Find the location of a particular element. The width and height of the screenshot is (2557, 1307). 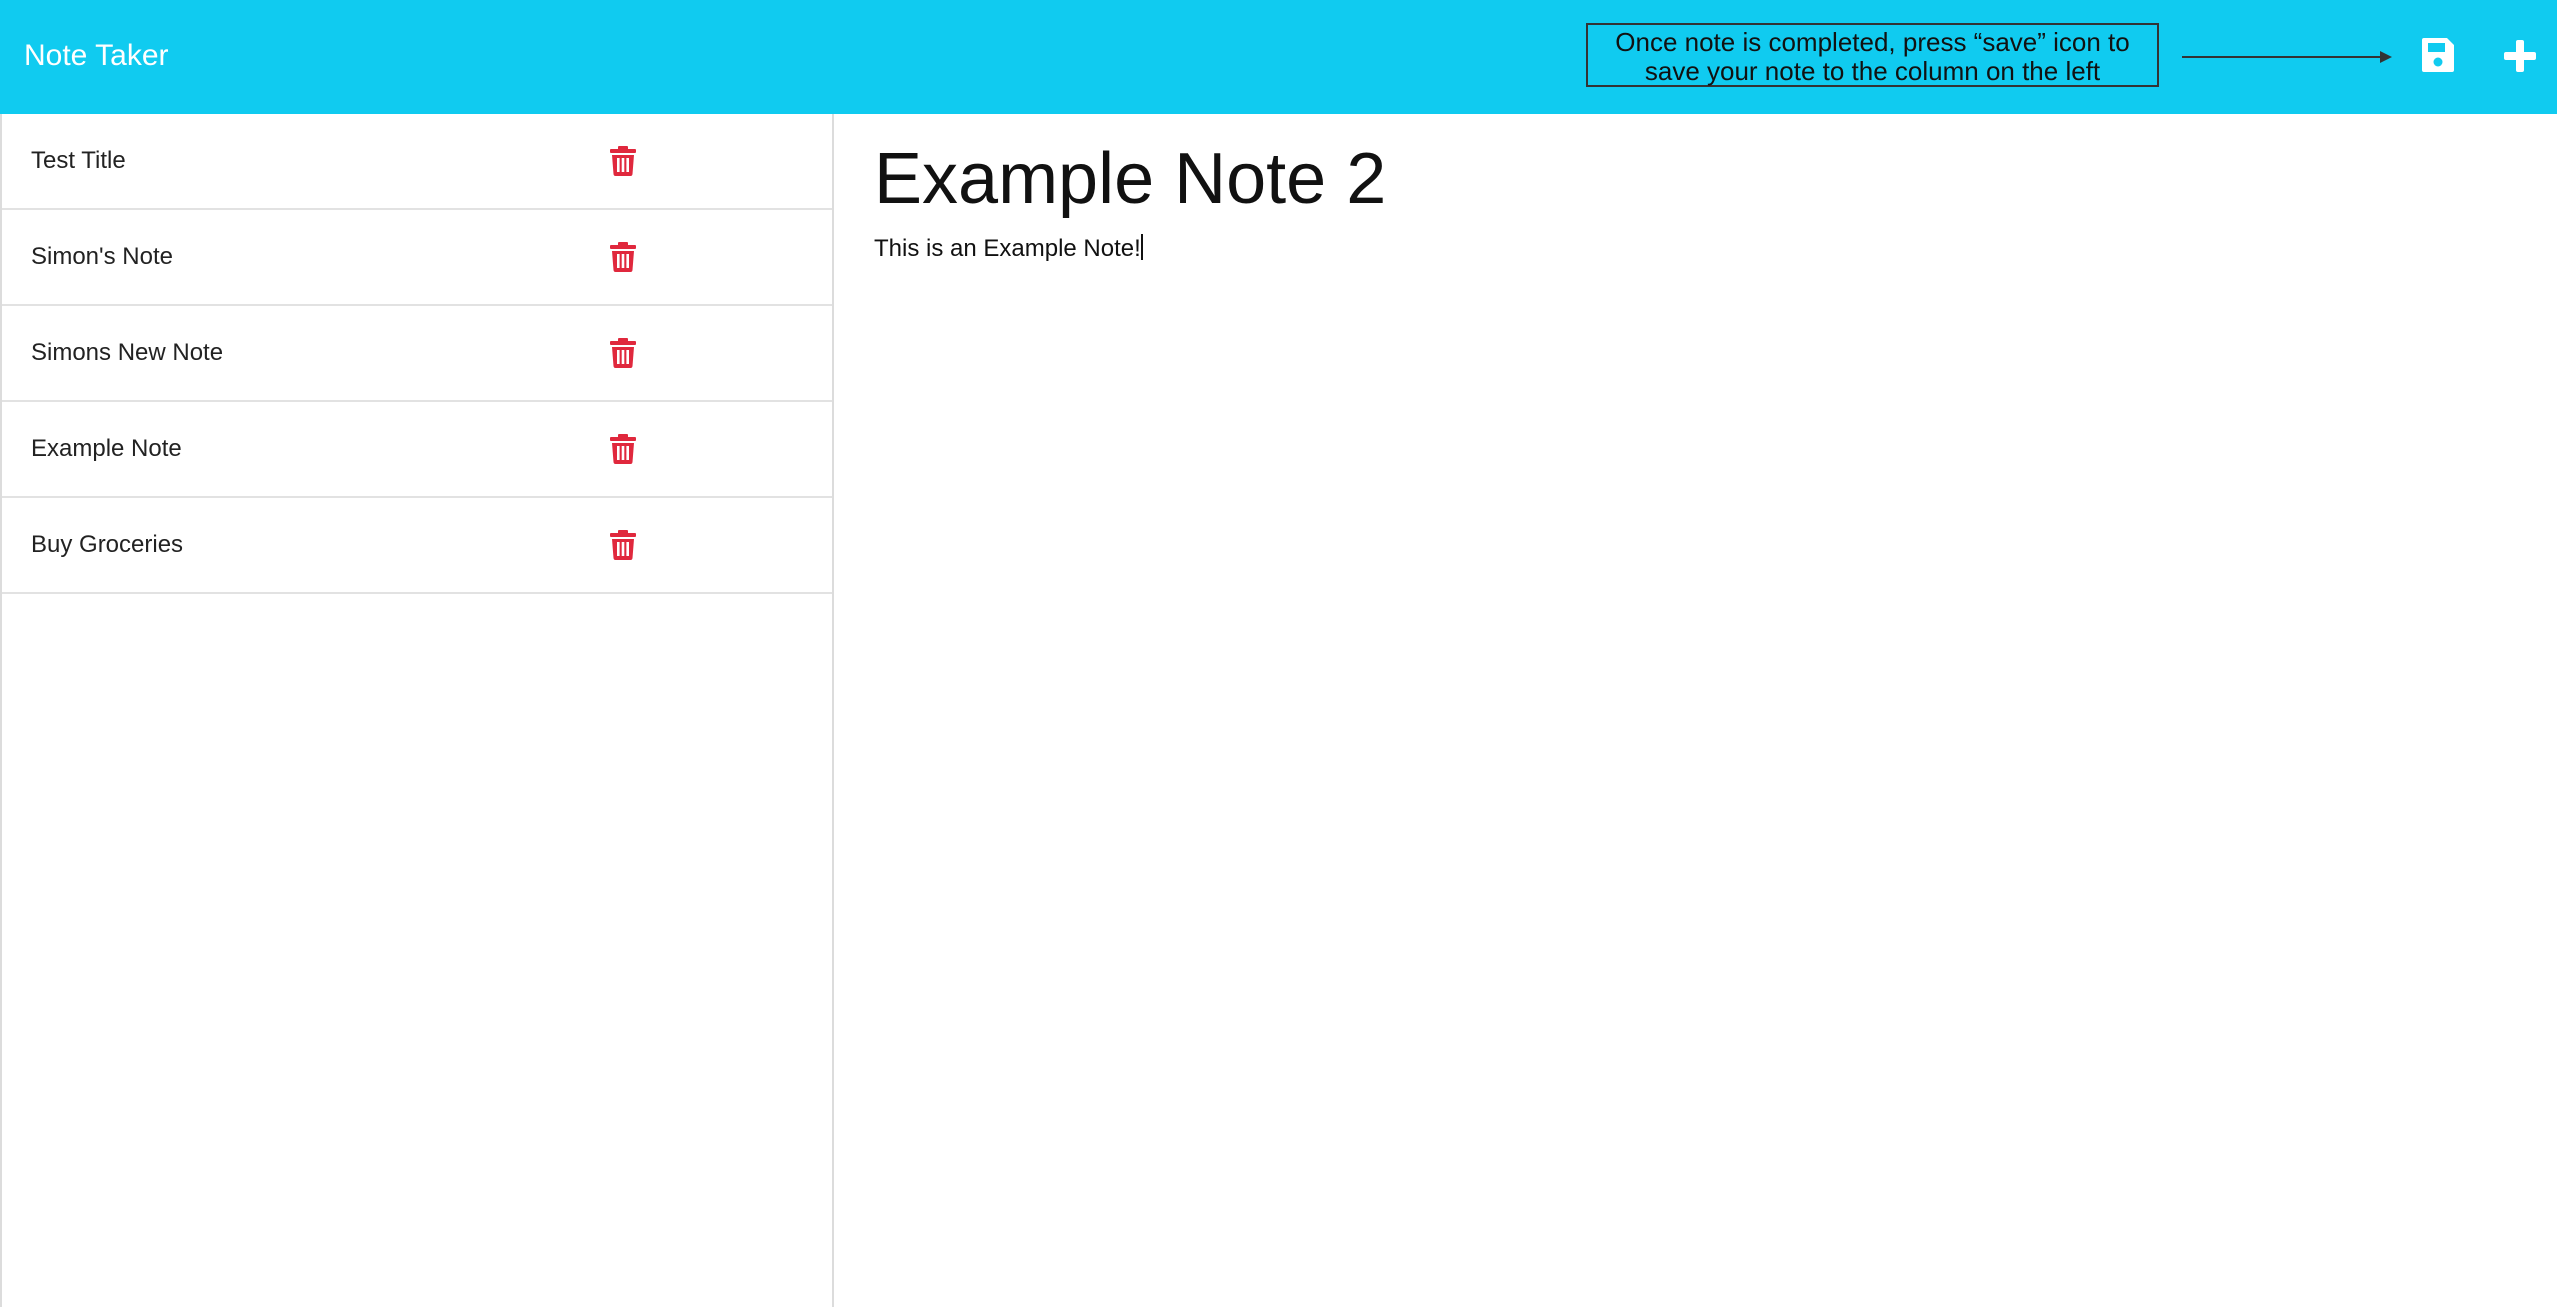

new-note-button is located at coordinates (2520, 56).